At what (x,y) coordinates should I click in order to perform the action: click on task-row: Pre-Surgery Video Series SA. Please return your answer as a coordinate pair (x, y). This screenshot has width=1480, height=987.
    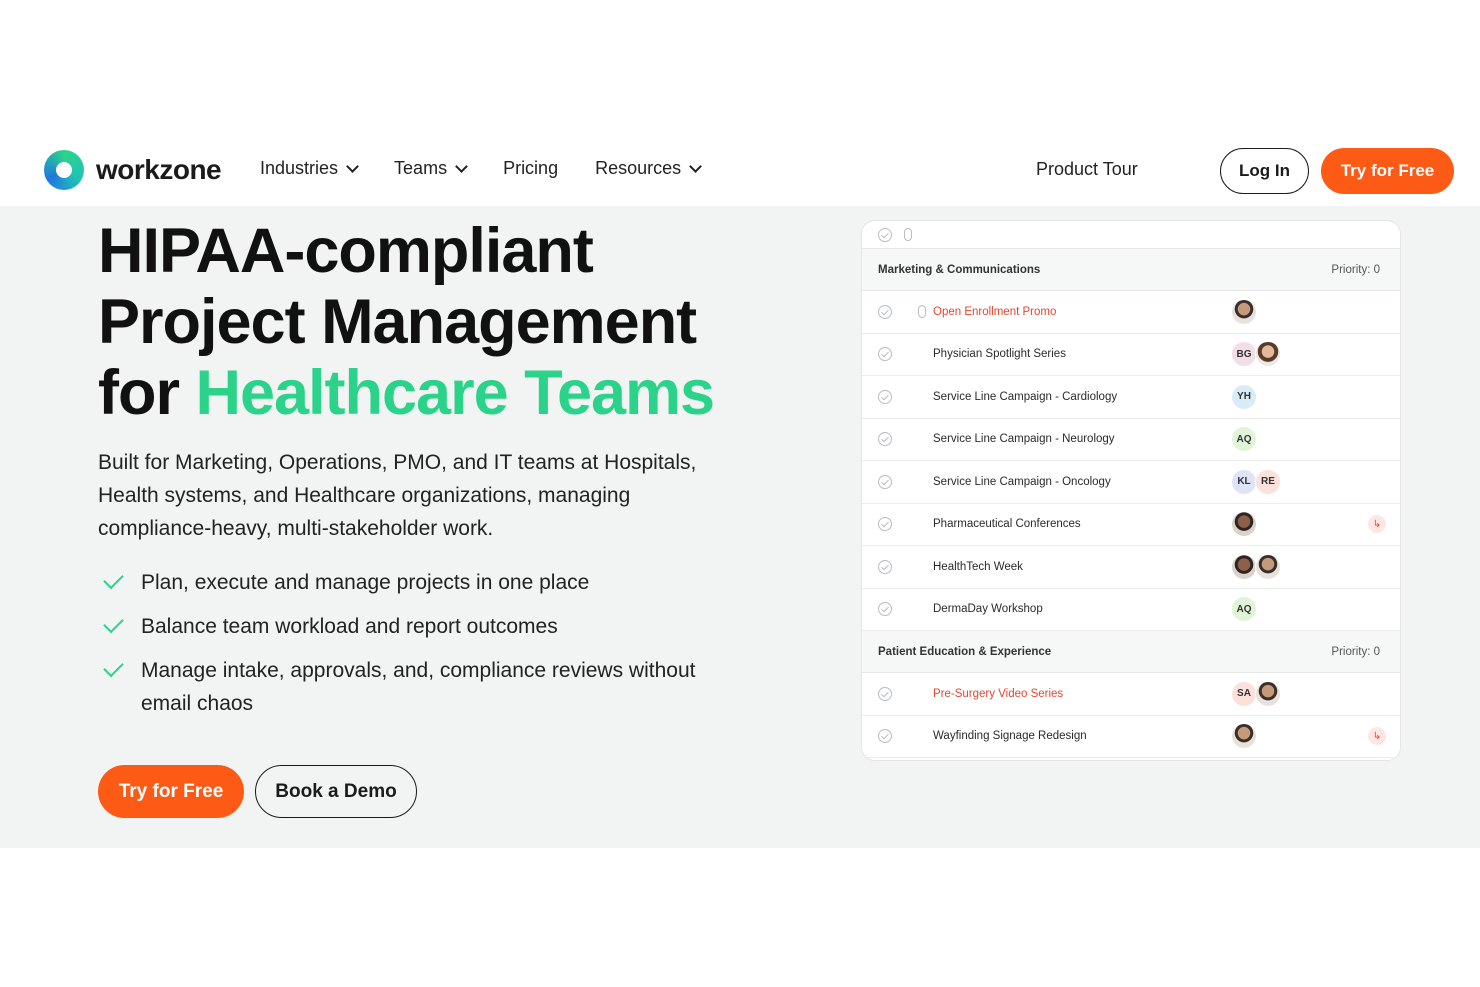
    Looking at the image, I should click on (1131, 694).